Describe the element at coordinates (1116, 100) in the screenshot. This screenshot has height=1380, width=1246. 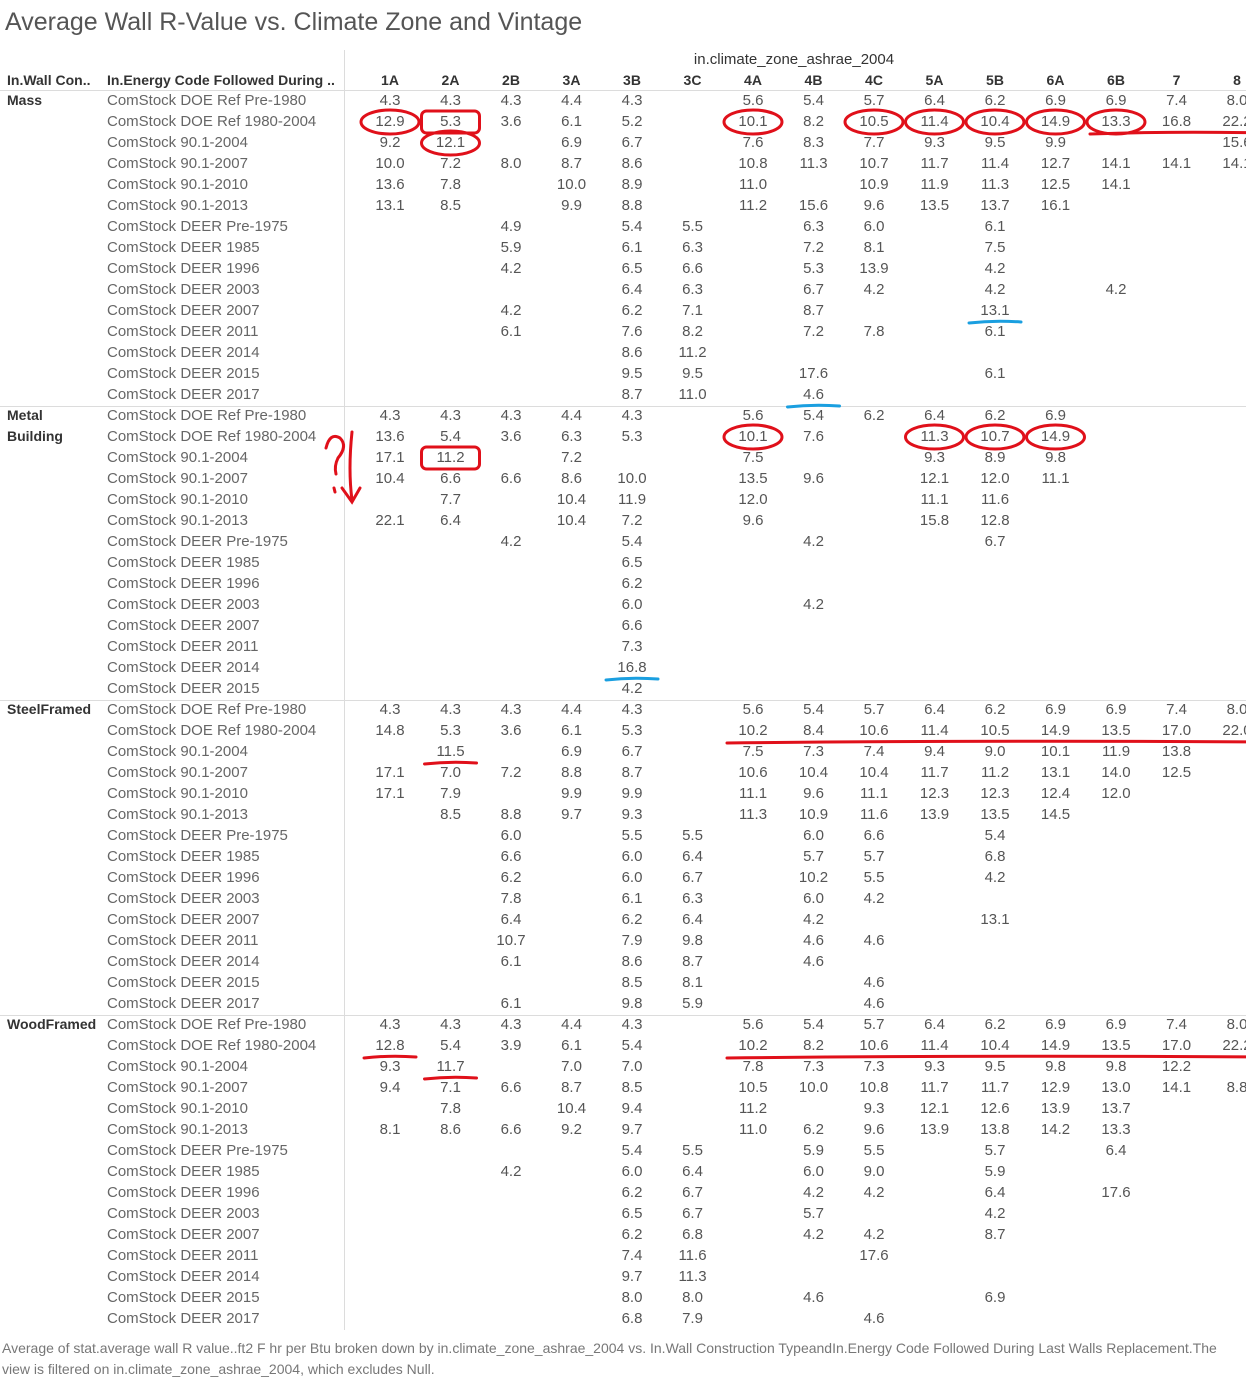
I see `cell-6B: 6.9` at that location.